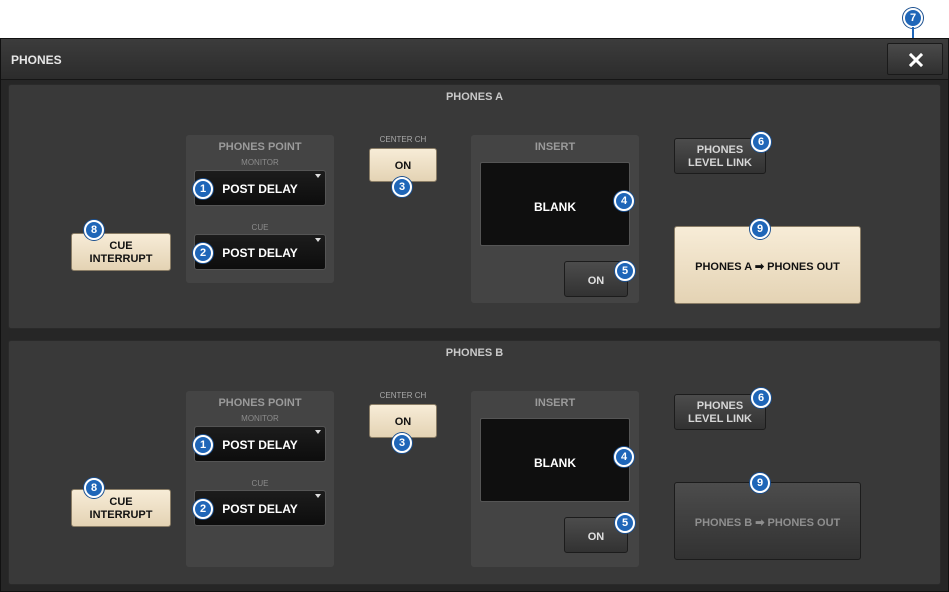  I want to click on phones-a-out-button: PHONES A ➡ PHONES OUT, so click(767, 265).